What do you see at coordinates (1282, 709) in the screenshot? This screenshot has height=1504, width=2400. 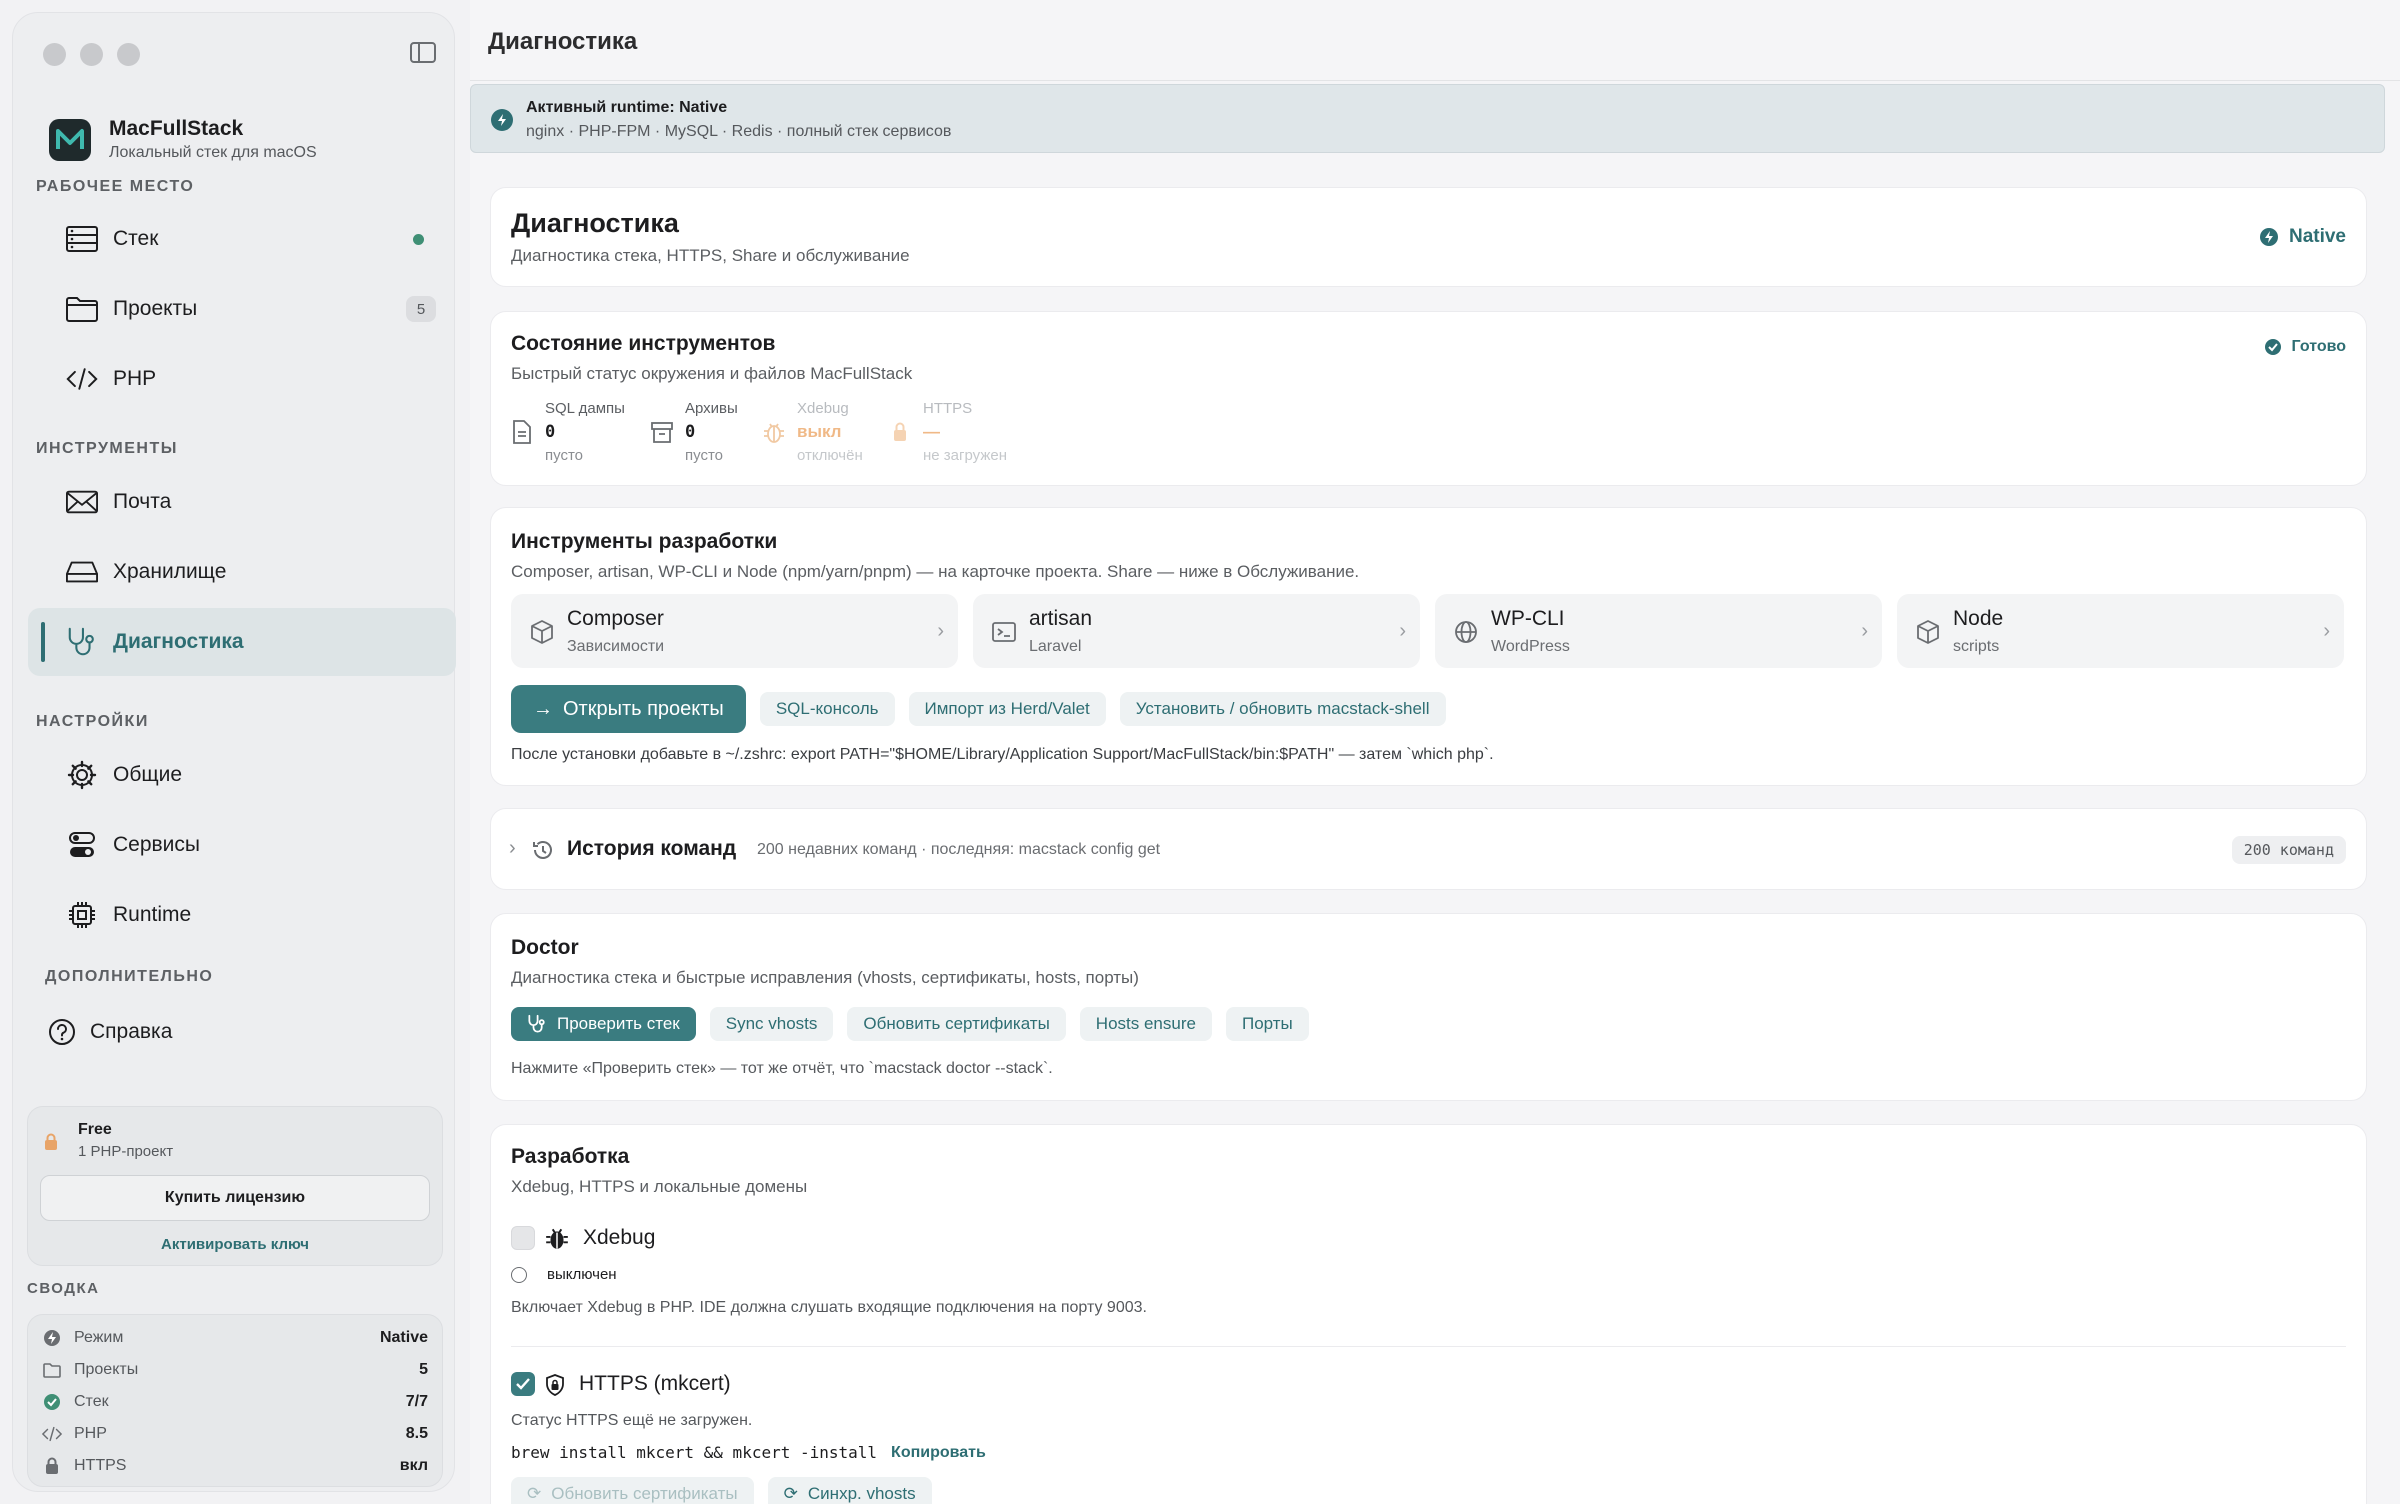 I see `install-shell-button: Установить / обновить macstack-shell` at bounding box center [1282, 709].